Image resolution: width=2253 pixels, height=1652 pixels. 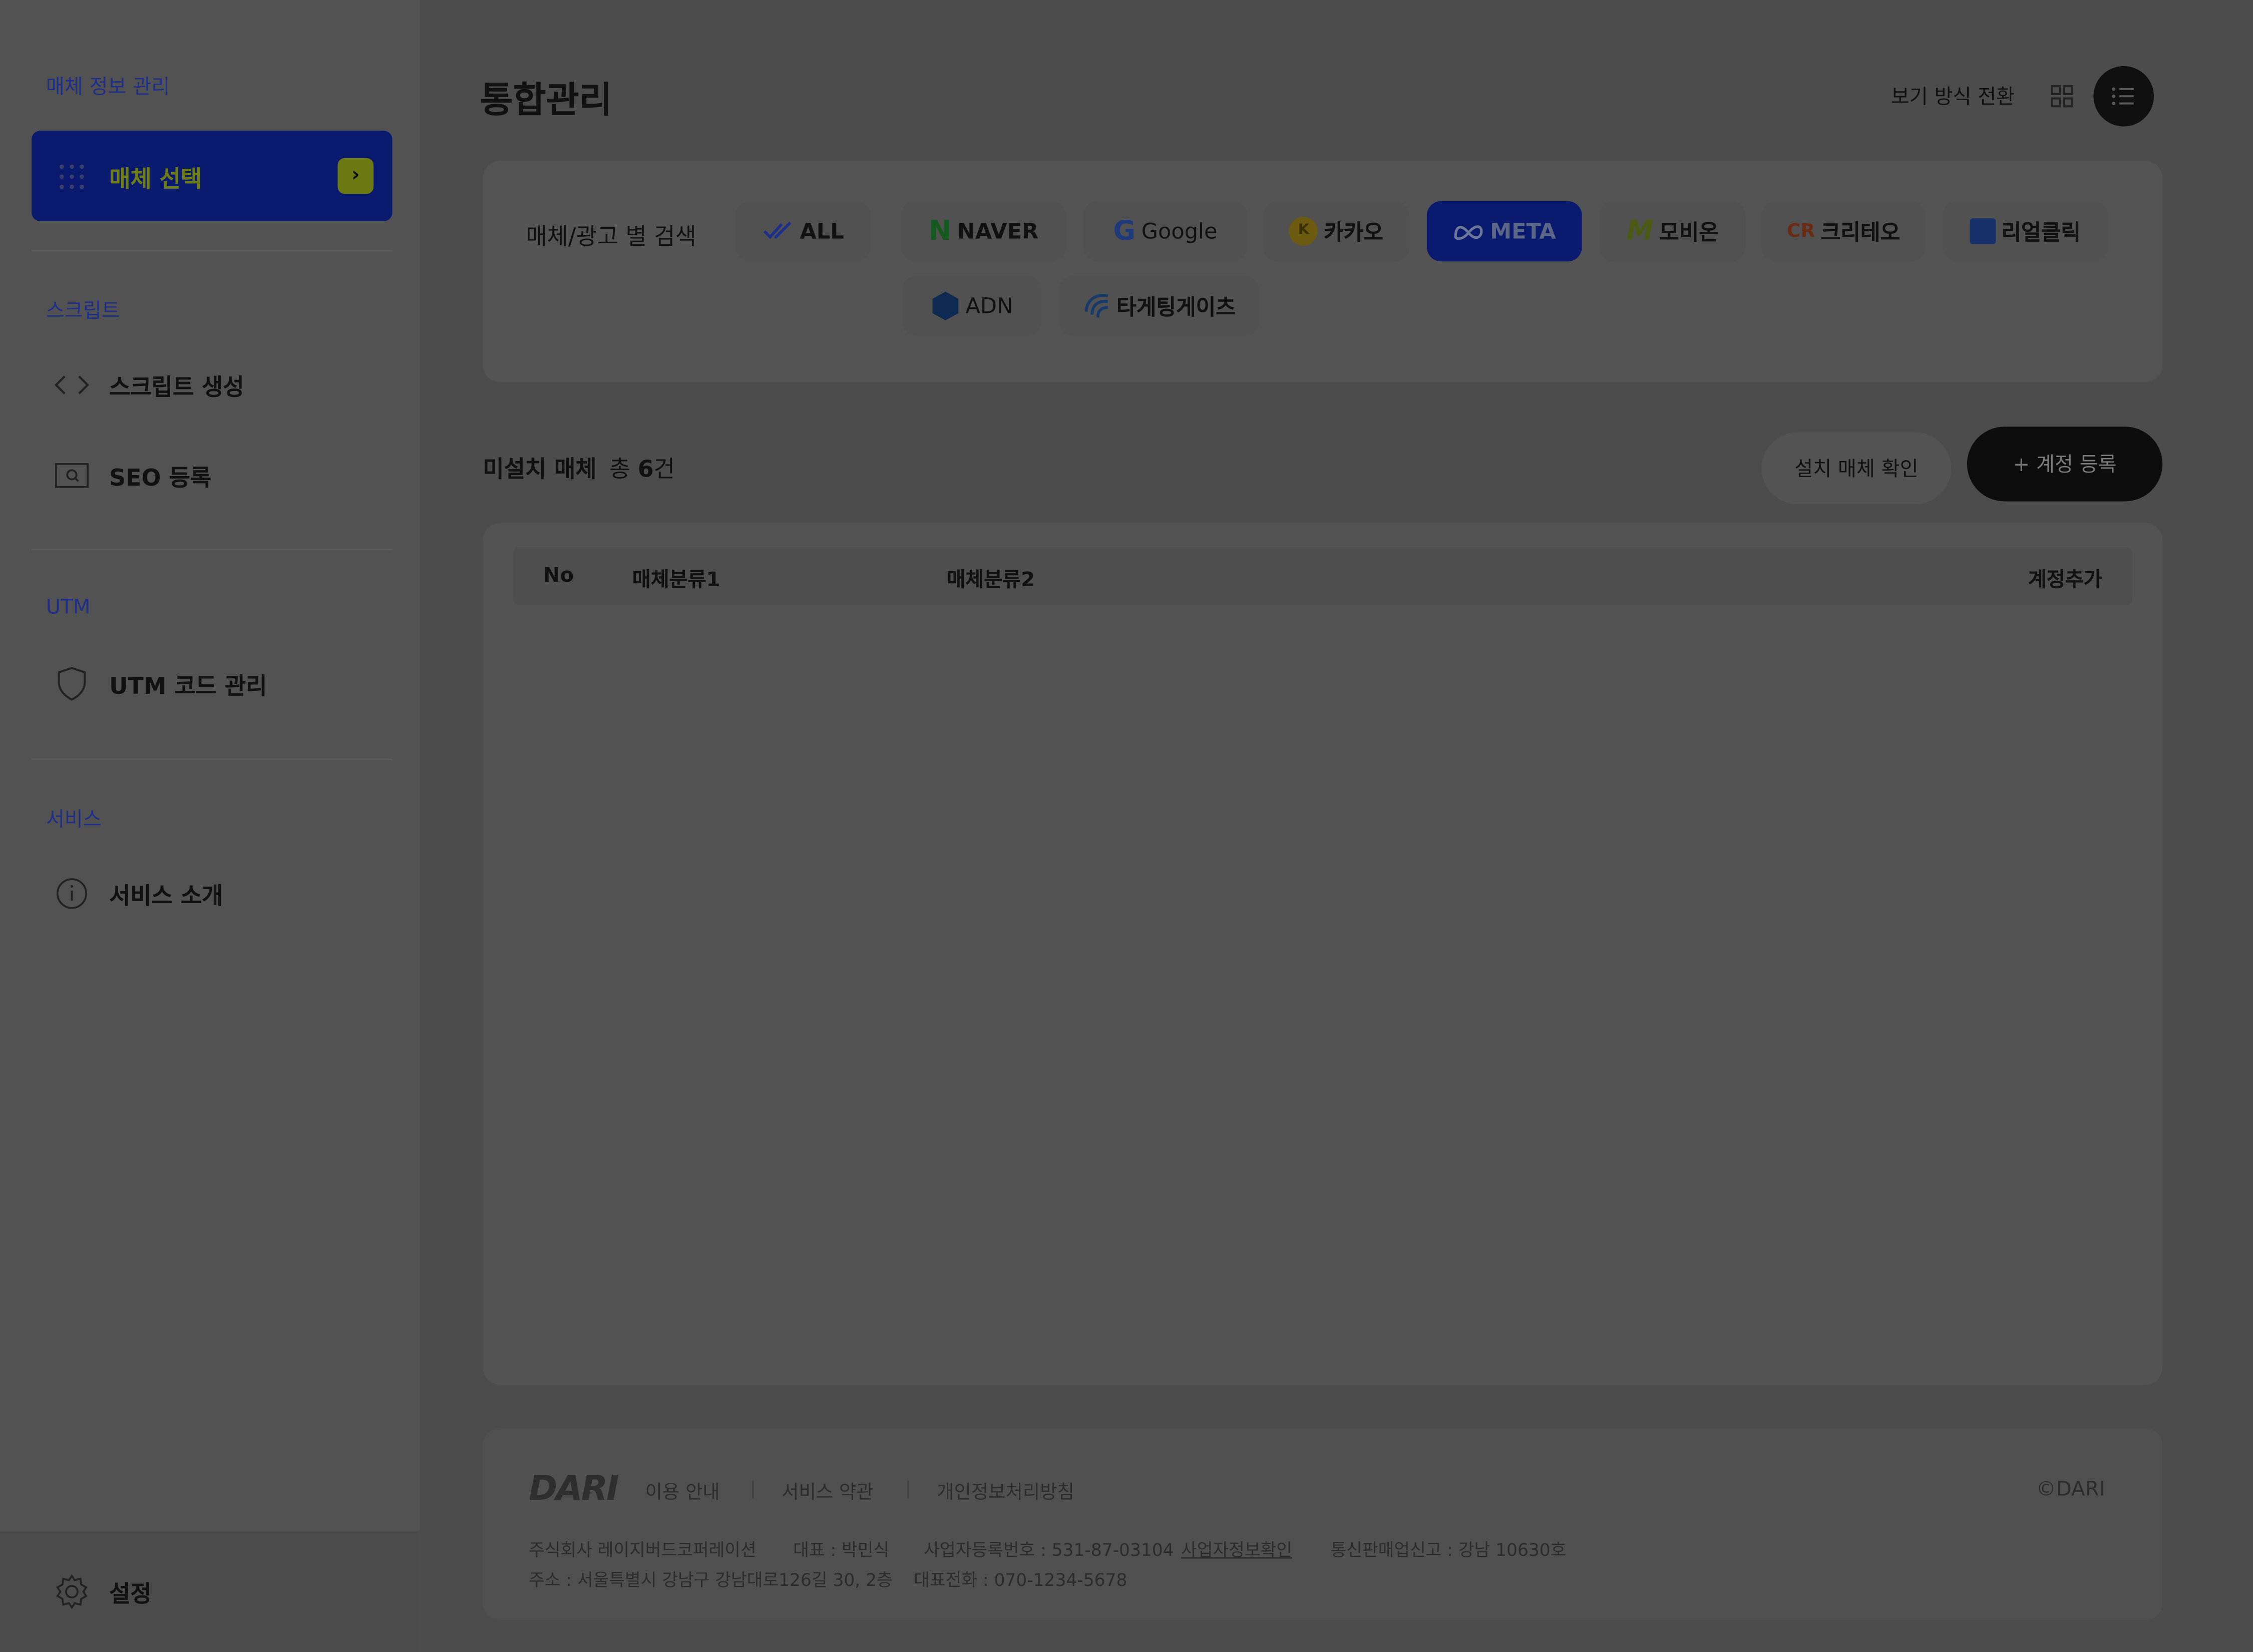 I want to click on chevron-right-icon: ›, so click(x=356, y=176).